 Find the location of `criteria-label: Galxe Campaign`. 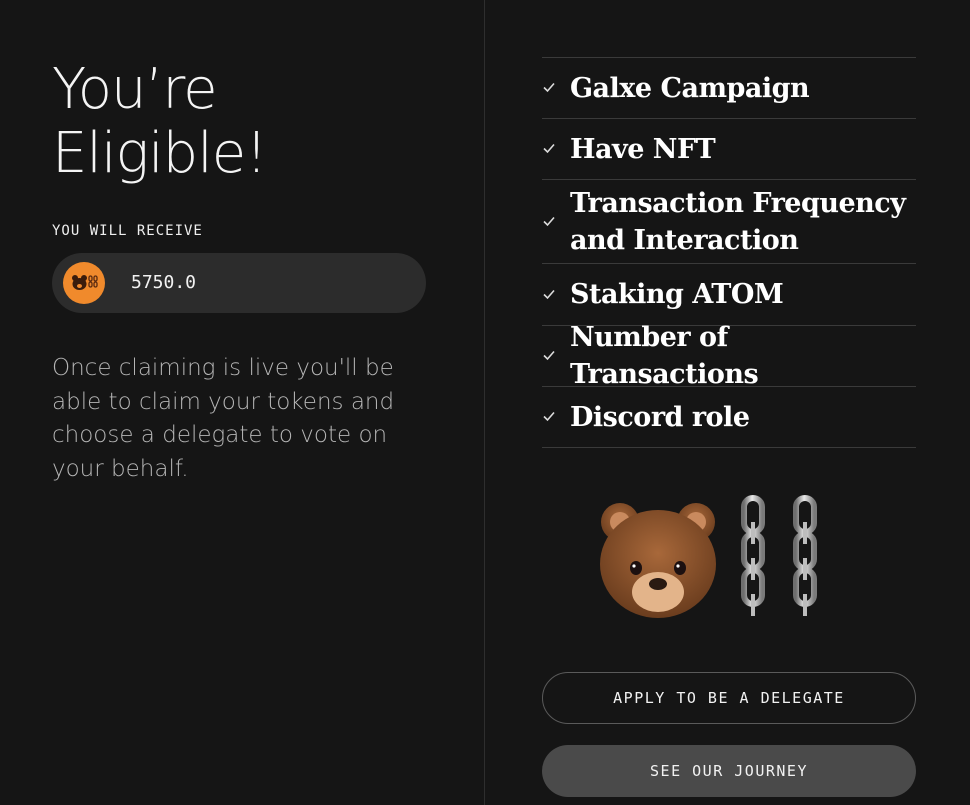

criteria-label: Galxe Campaign is located at coordinates (690, 88).